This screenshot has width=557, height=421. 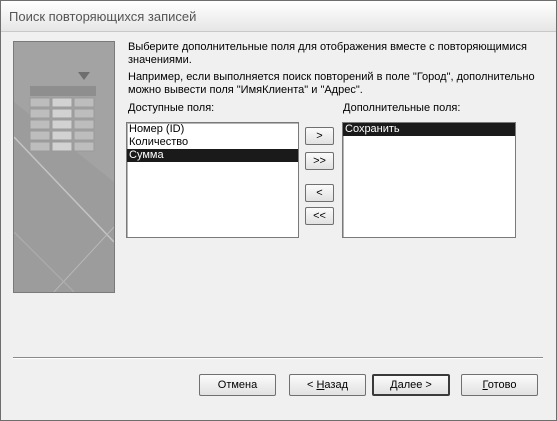 I want to click on list-item: Сумма, so click(x=212, y=155).